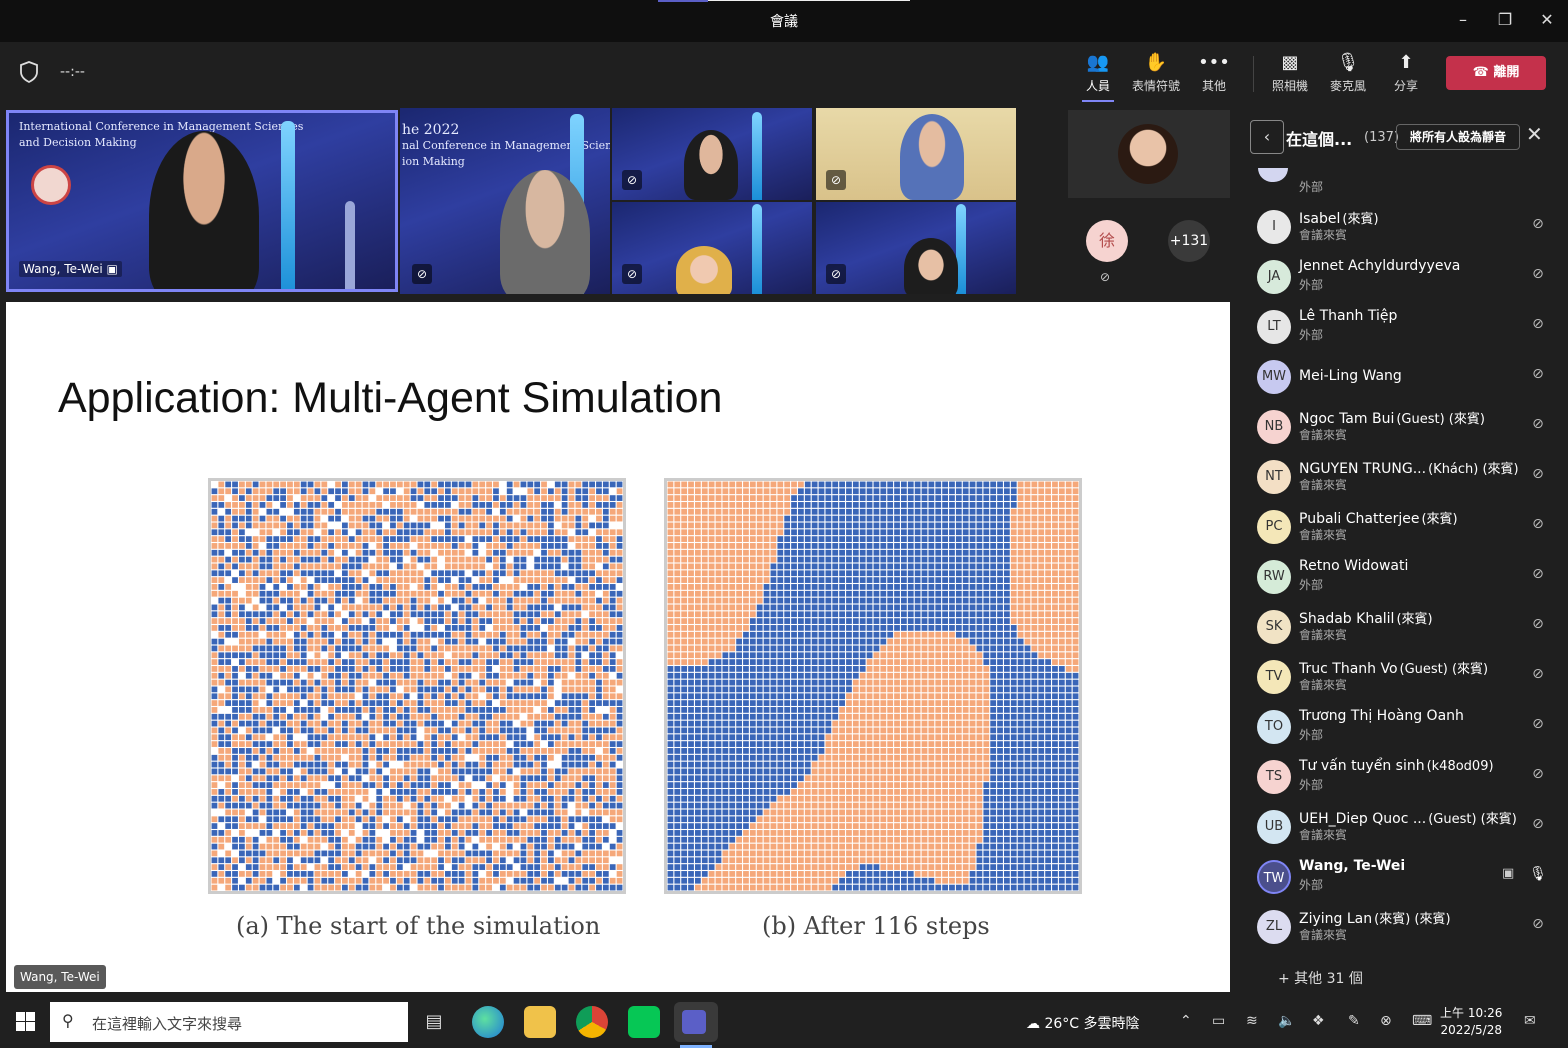 Image resolution: width=1568 pixels, height=1048 pixels. Describe the element at coordinates (916, 248) in the screenshot. I see `video-tile-6: ⊘` at that location.